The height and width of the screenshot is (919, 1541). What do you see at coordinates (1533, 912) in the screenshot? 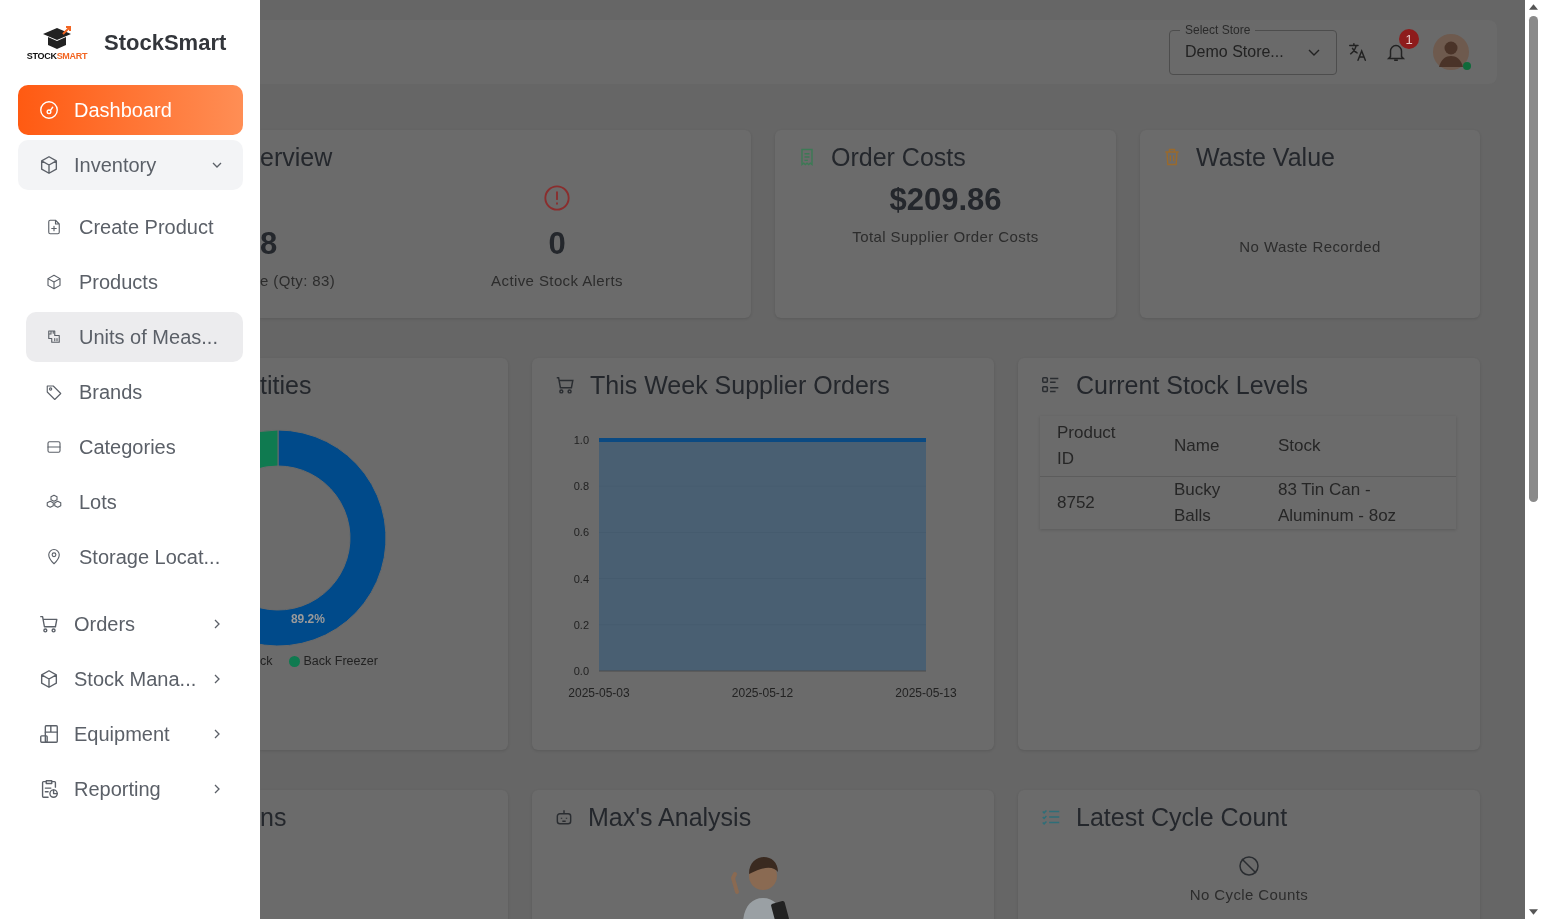
I see `scroll-down-icon` at bounding box center [1533, 912].